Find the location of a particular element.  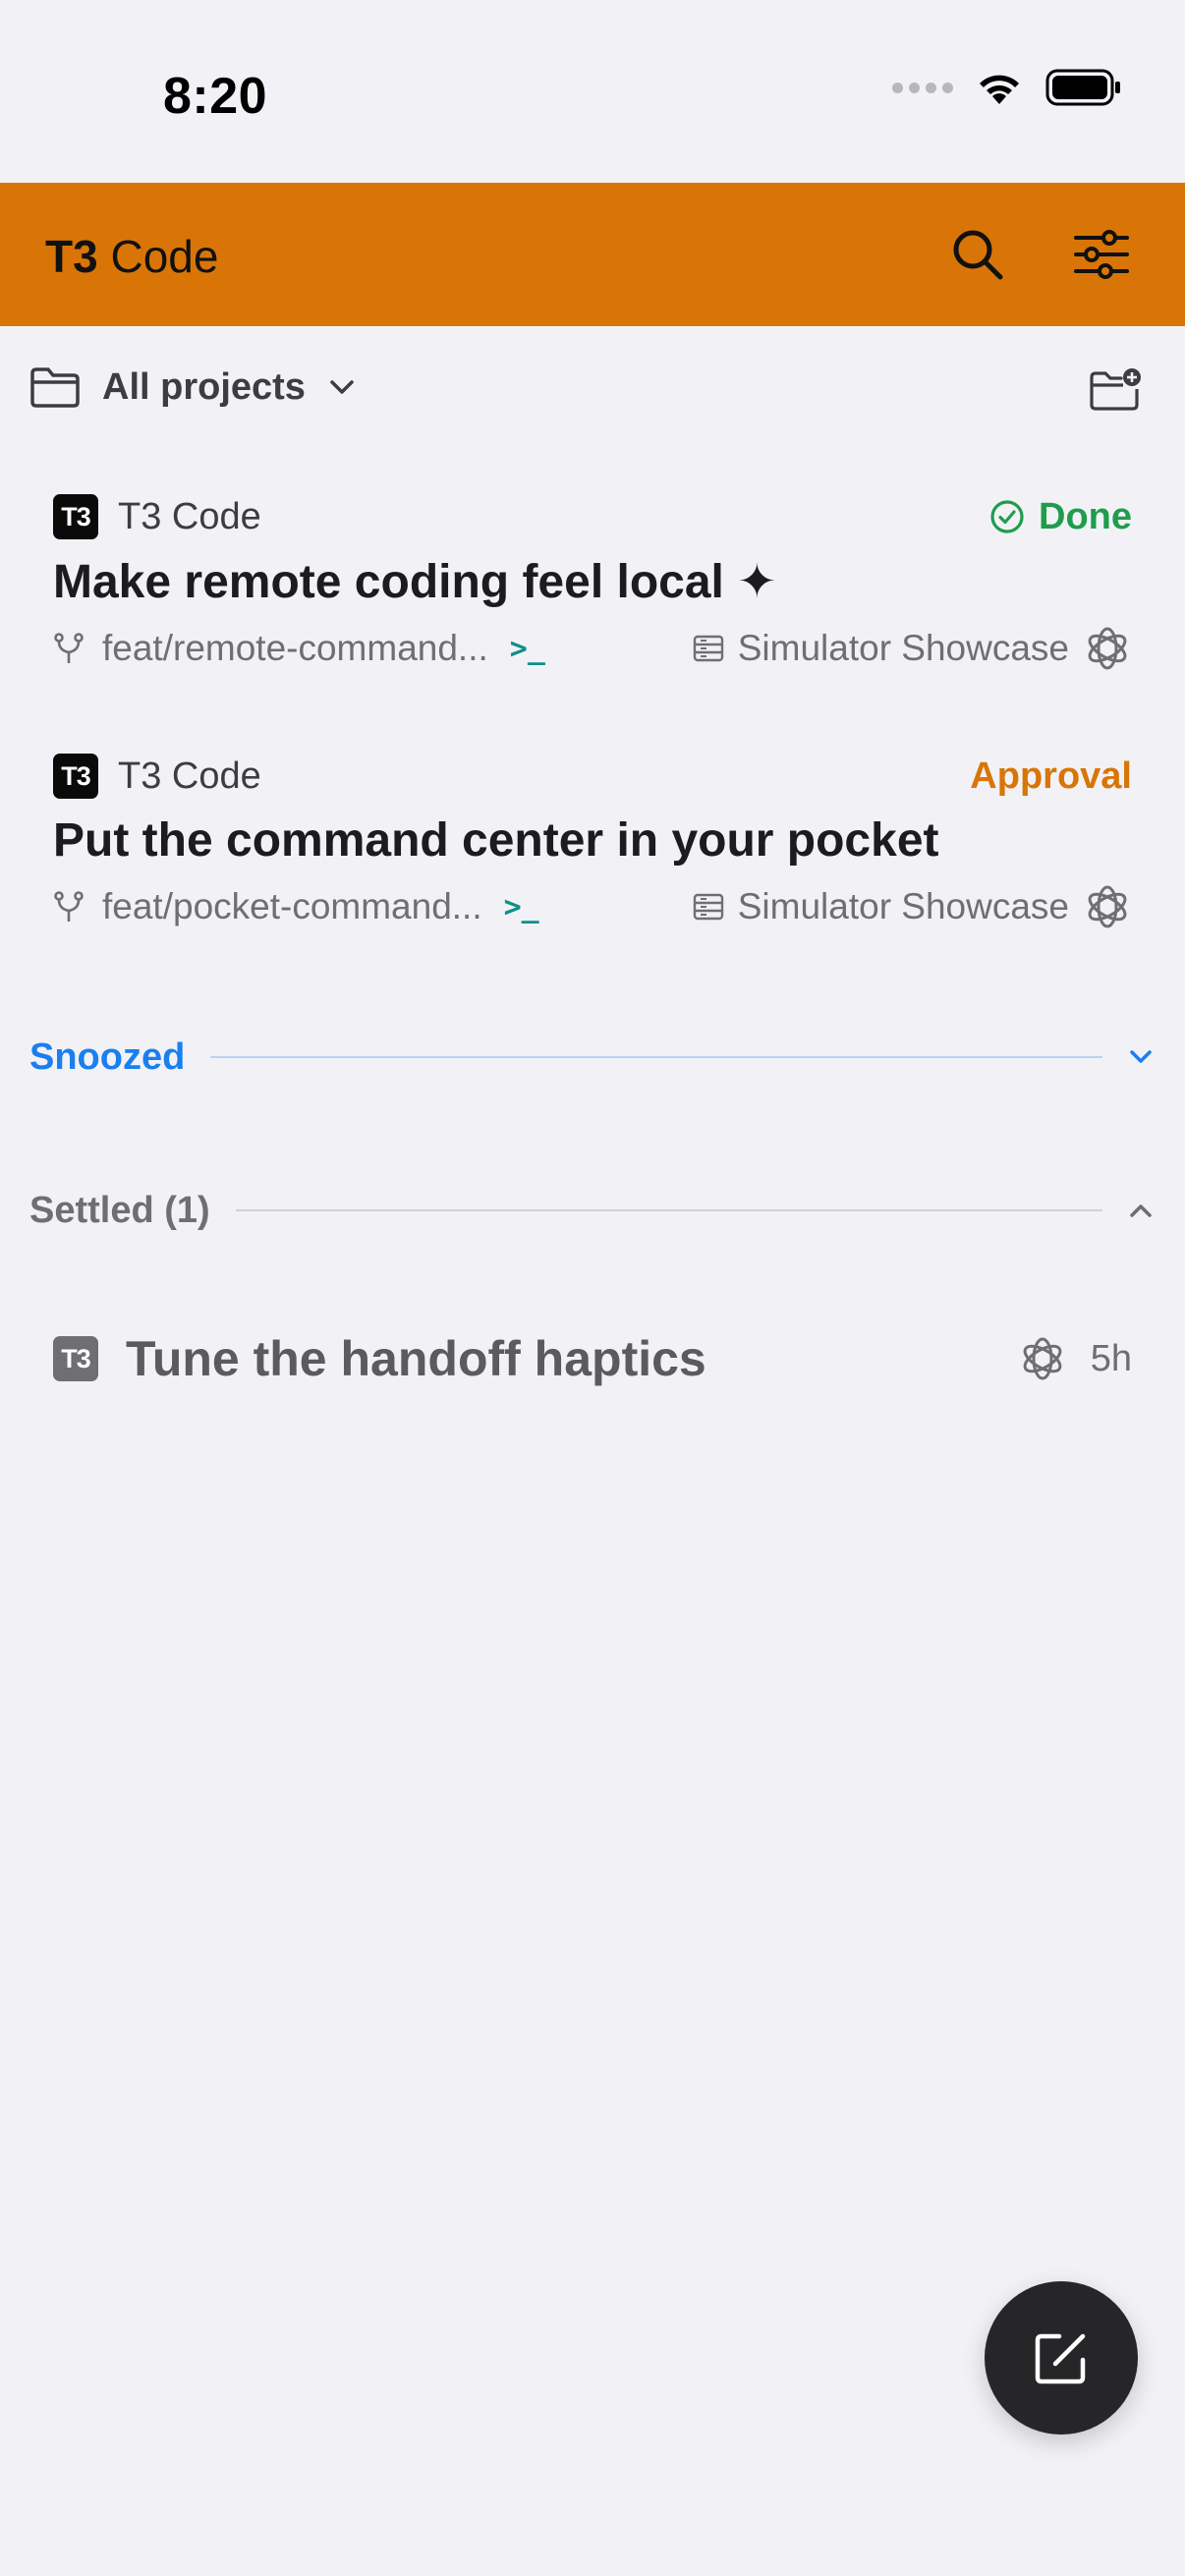

section-snoozed: Snoozed is located at coordinates (592, 1057).